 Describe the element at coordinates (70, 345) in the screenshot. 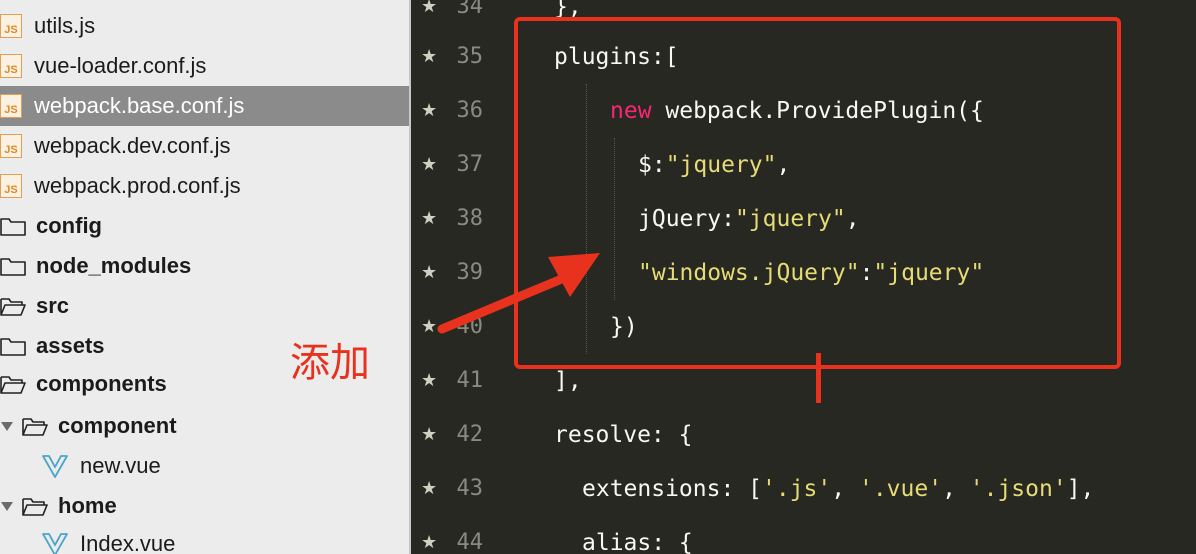

I see `sidebar-item-label: assets` at that location.